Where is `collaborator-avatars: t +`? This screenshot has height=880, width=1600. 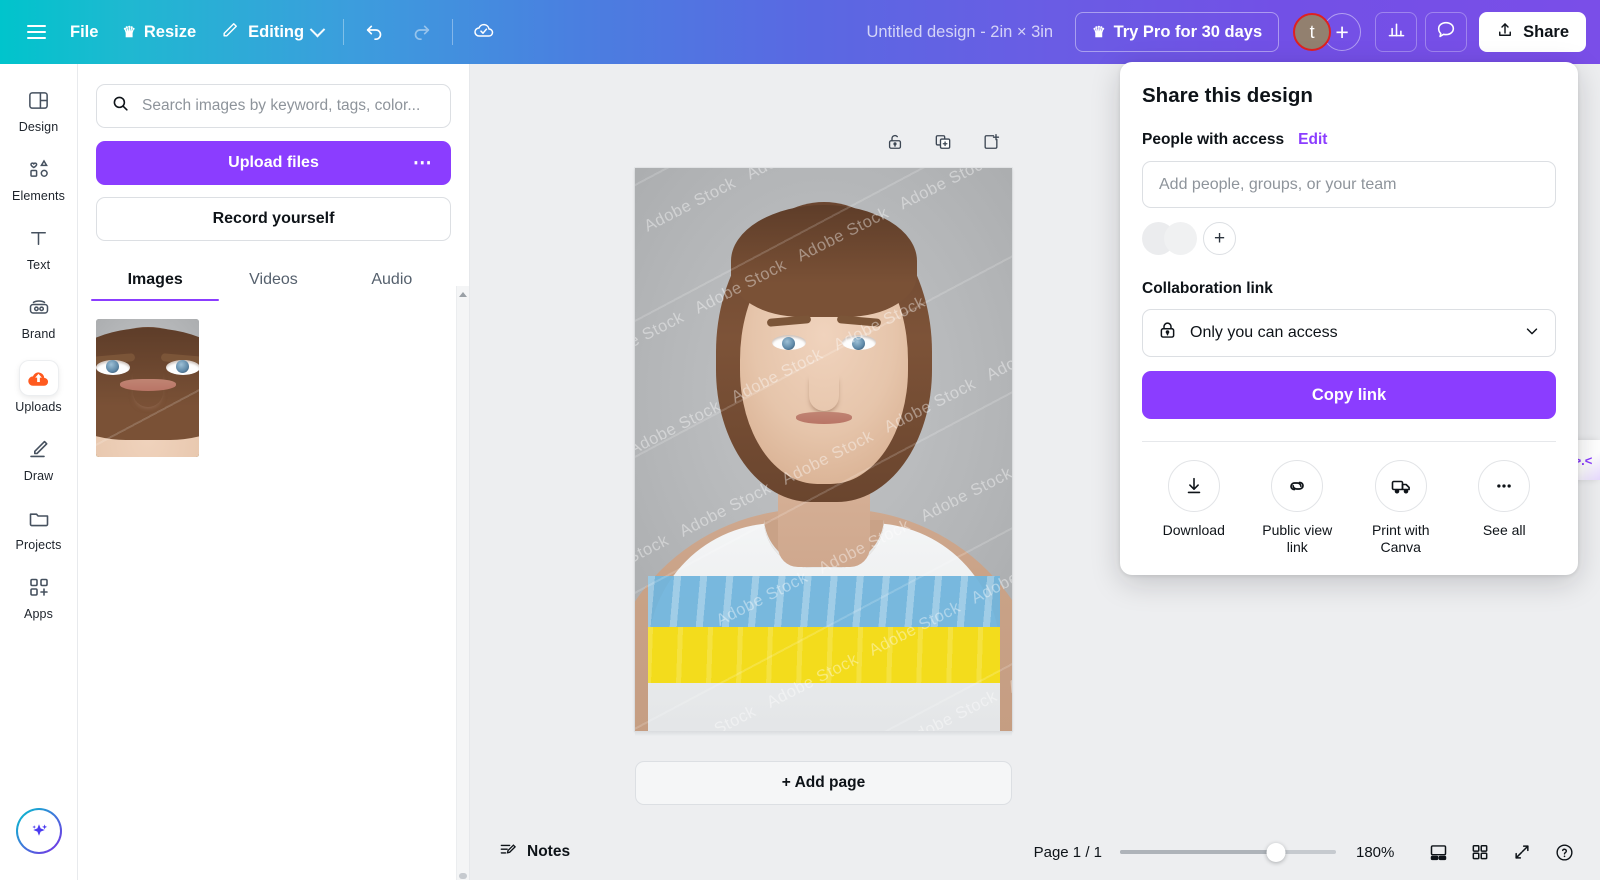 collaborator-avatars: t + is located at coordinates (1327, 32).